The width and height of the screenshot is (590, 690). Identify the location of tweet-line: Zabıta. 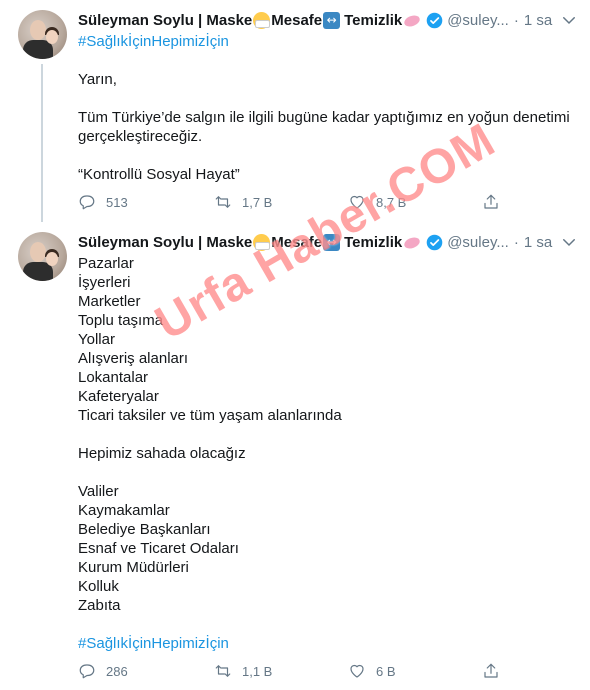
(99, 605).